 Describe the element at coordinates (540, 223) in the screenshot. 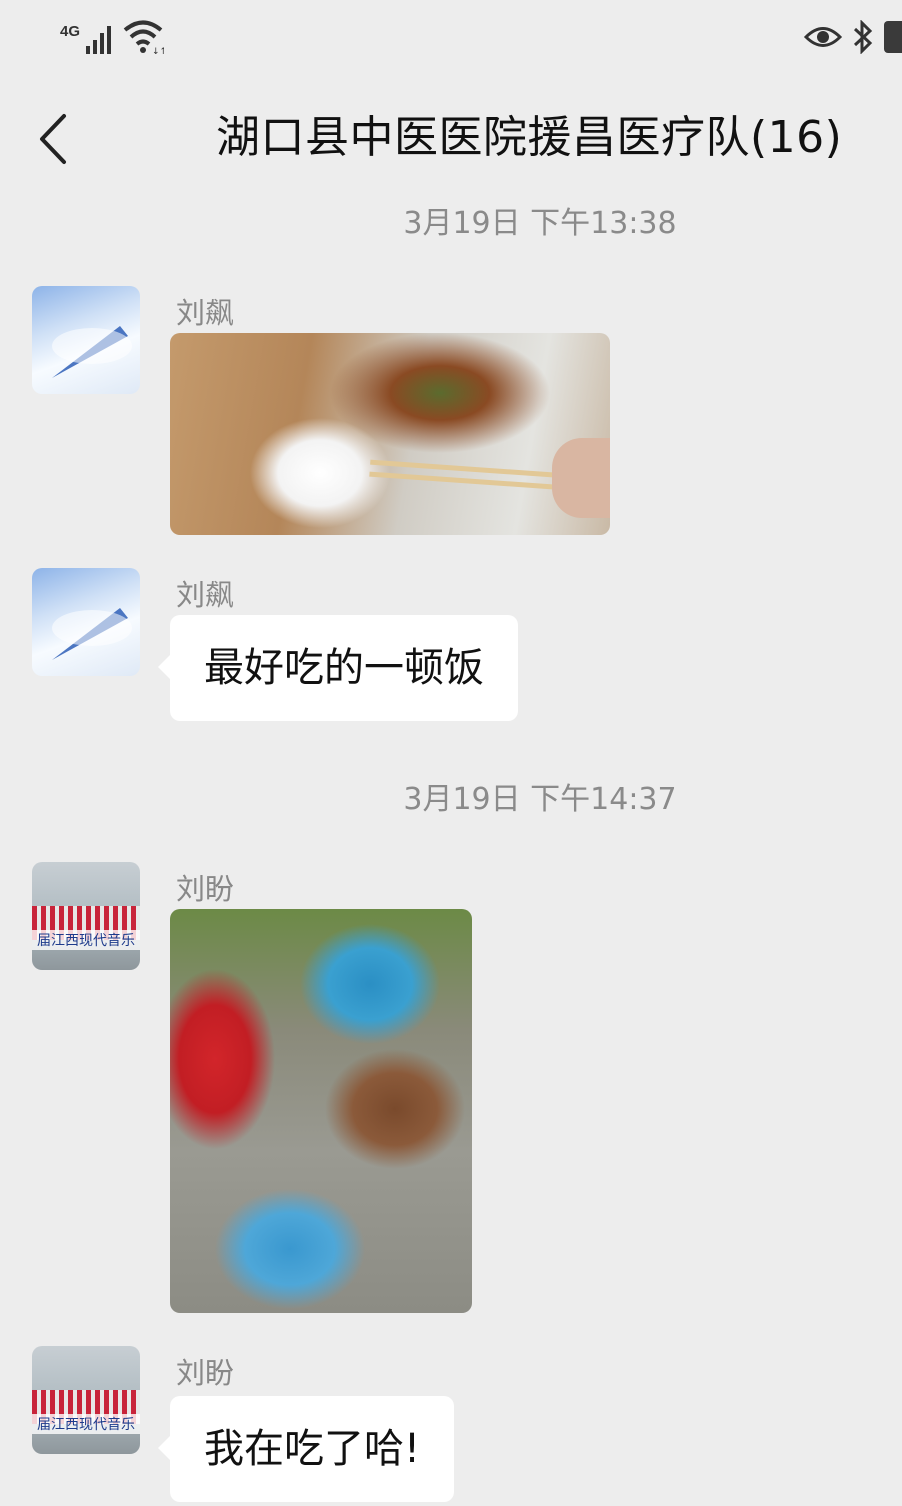

I see `message-timestamp: 3月19日 下午13:38` at that location.